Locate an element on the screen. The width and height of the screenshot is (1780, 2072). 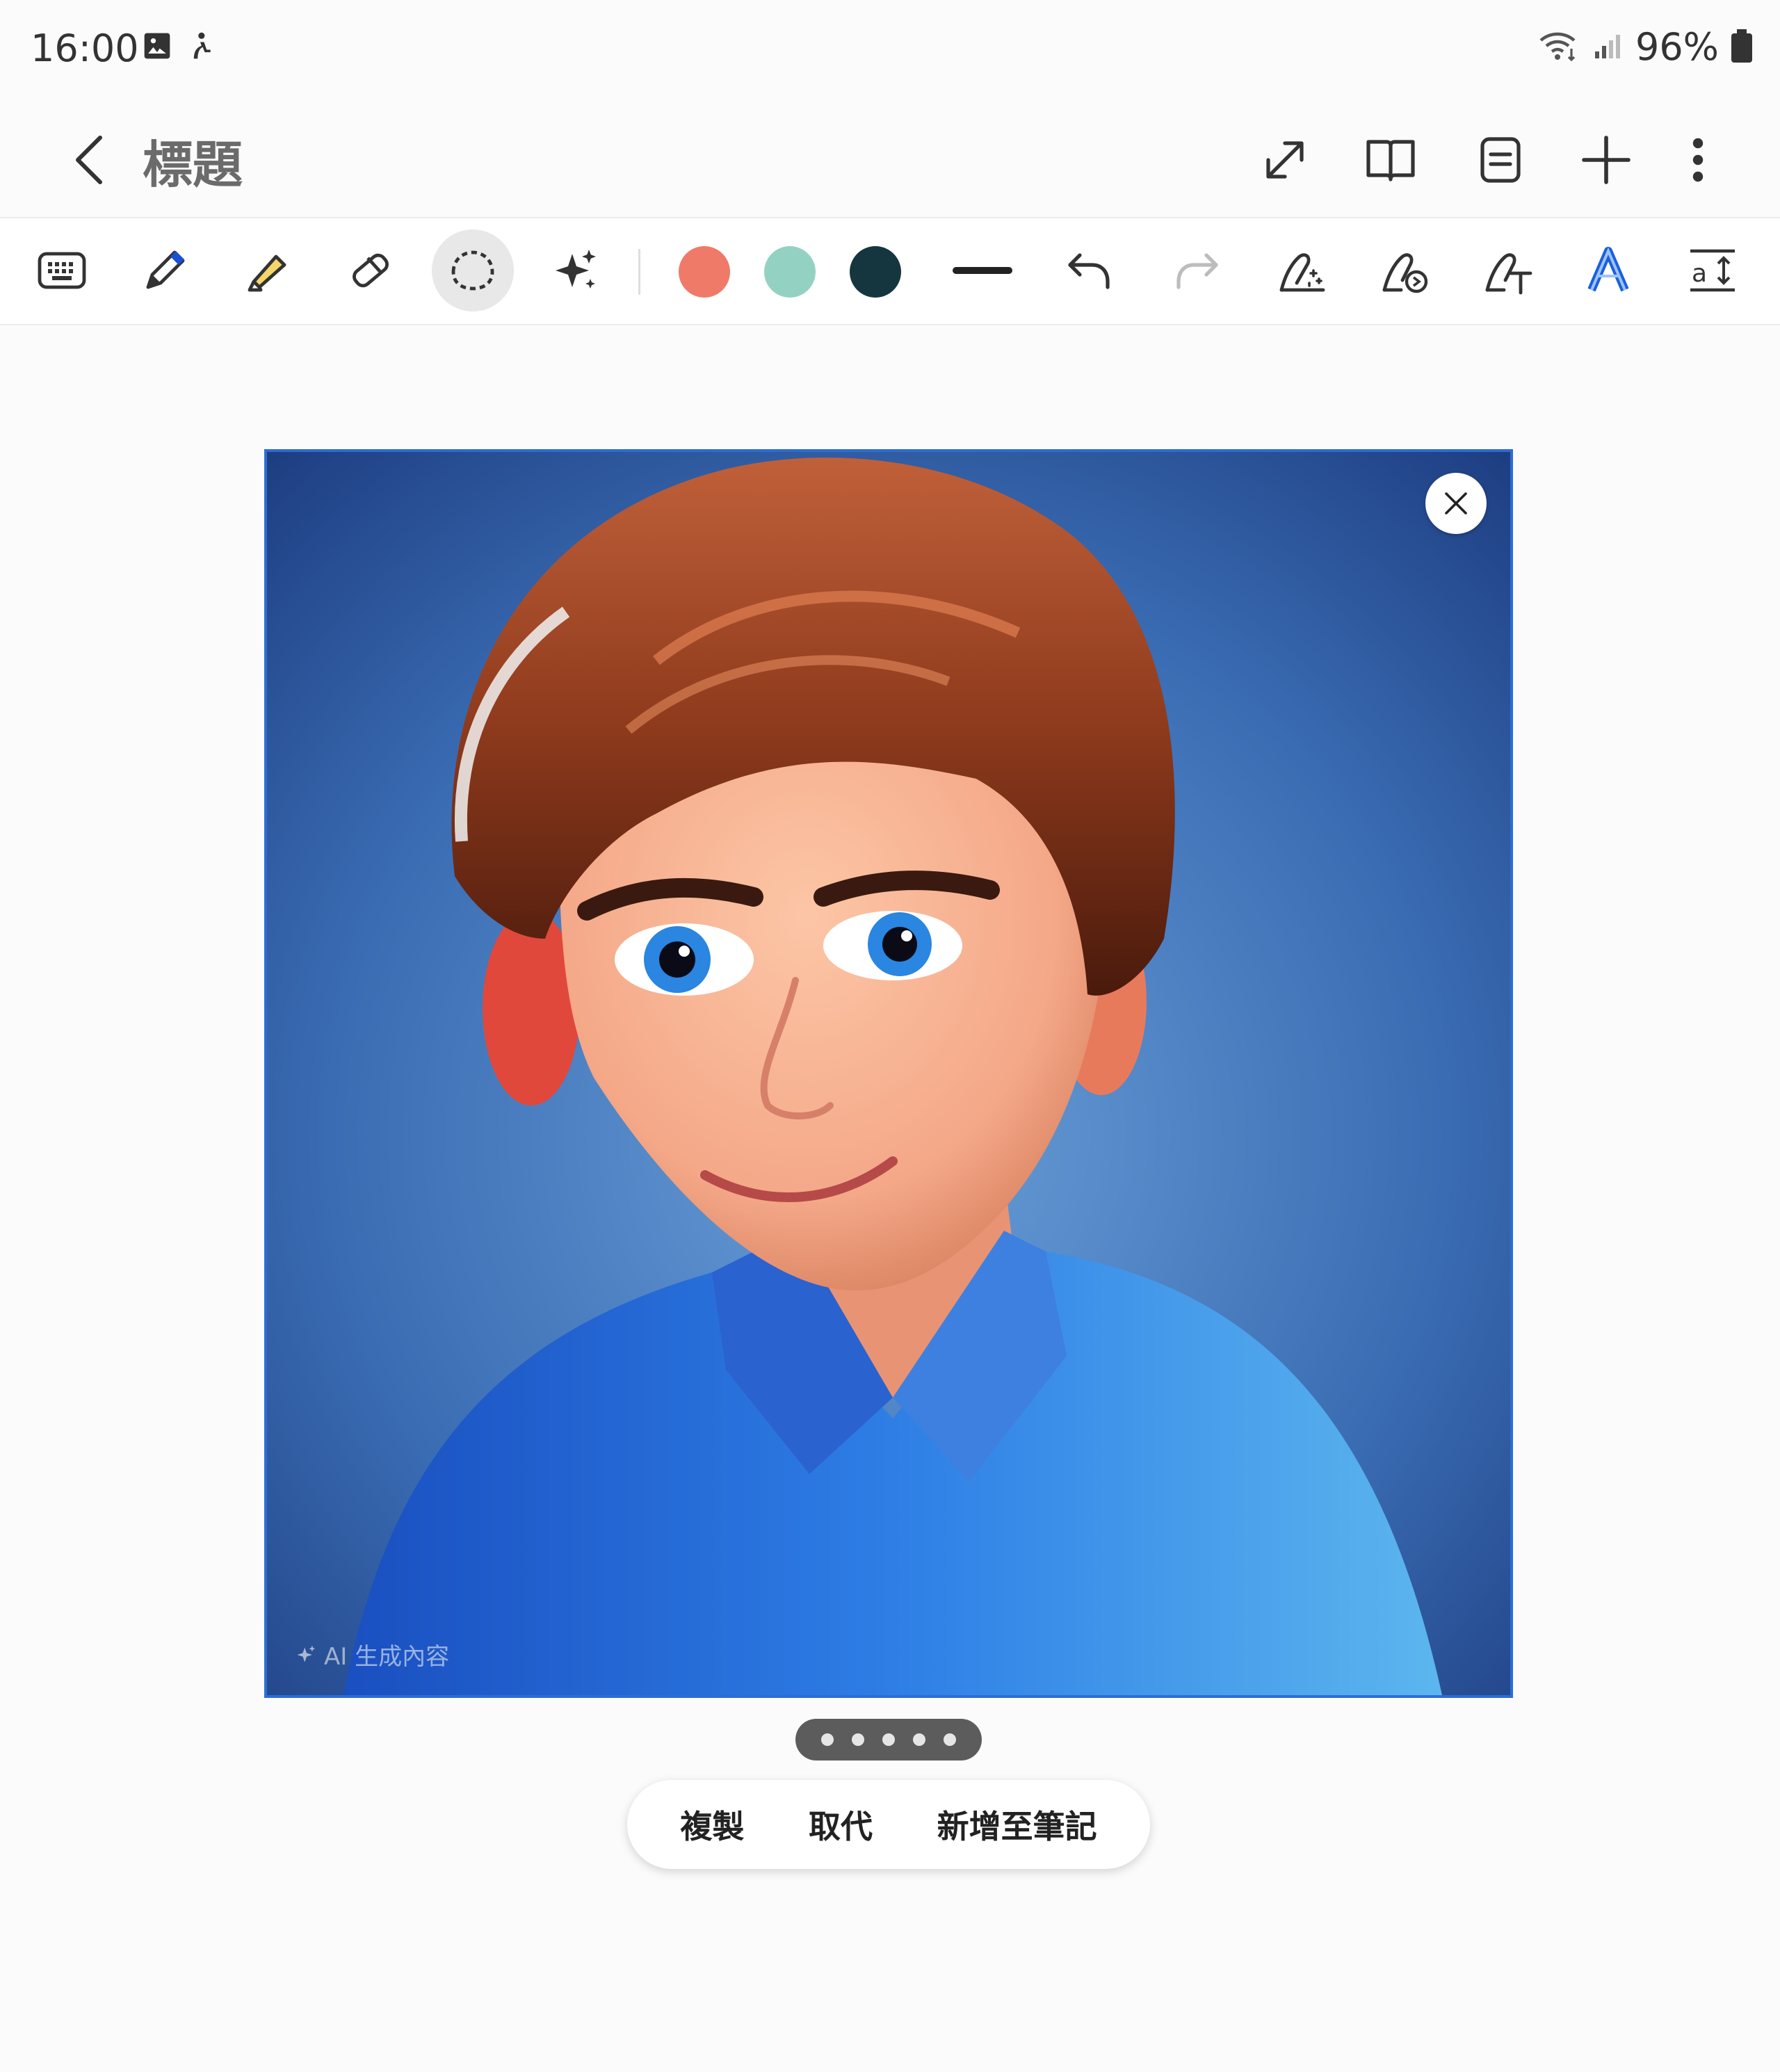
redo-icon is located at coordinates (1197, 271).